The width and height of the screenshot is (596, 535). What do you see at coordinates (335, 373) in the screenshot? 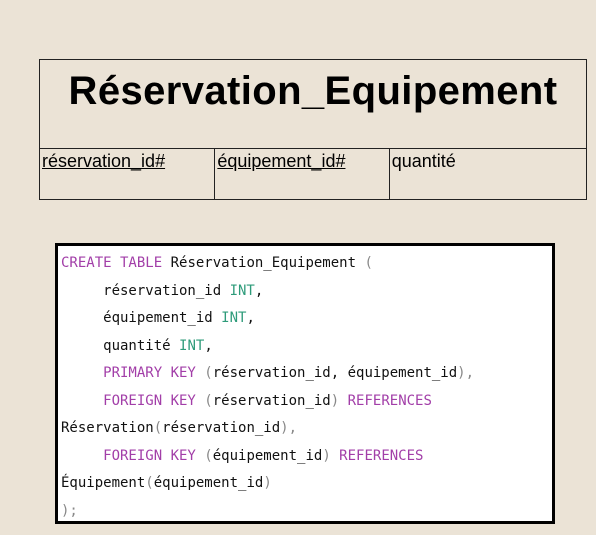
I see `sql-token: réservation_id, équipement_id` at bounding box center [335, 373].